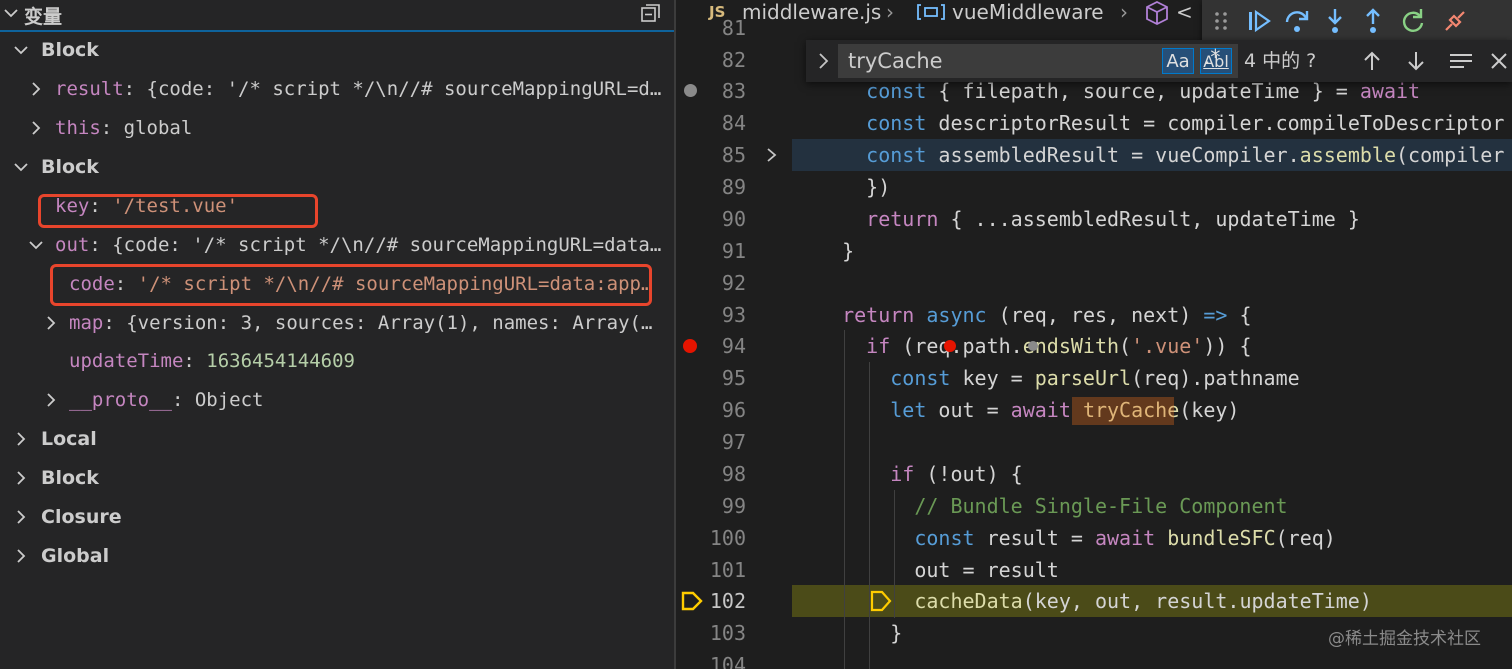  What do you see at coordinates (1077, 538) in the screenshot?
I see `code-line: const result = await bundleSFC(req)` at bounding box center [1077, 538].